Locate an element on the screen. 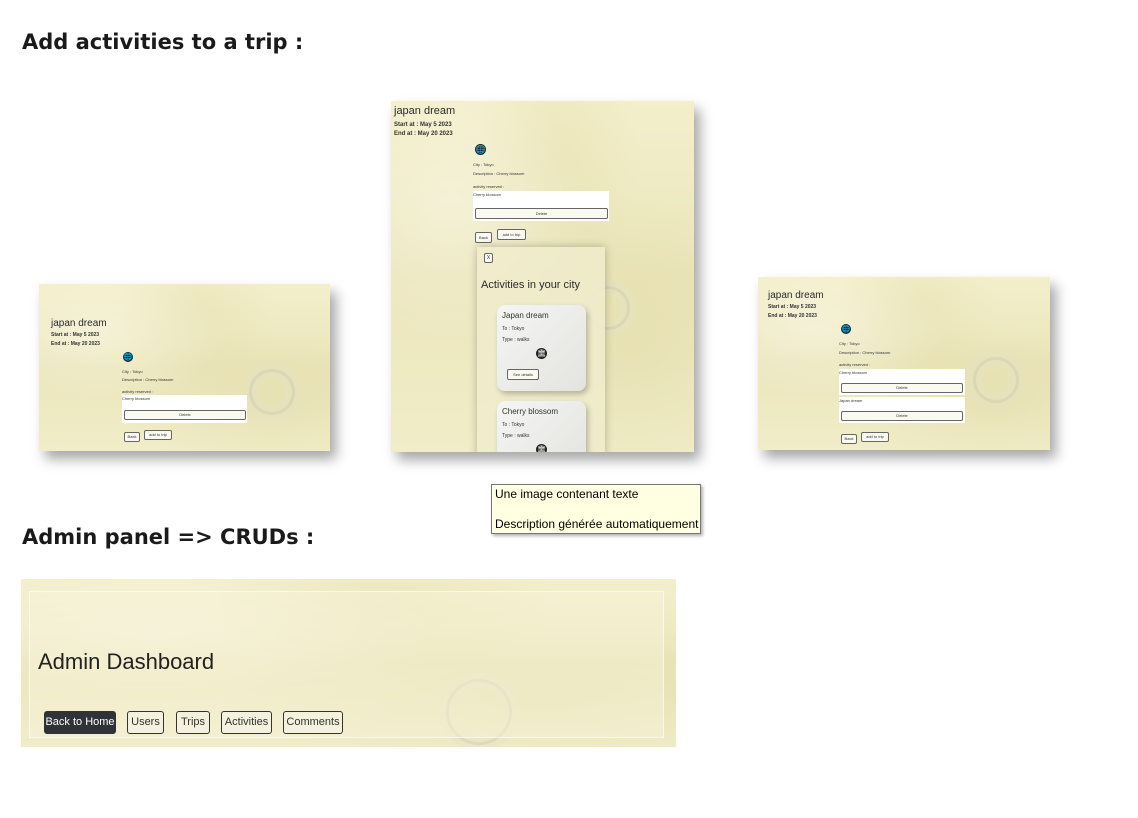 The height and width of the screenshot is (818, 1138). tooltip-line-1: Une image contenant texte is located at coordinates (567, 494).